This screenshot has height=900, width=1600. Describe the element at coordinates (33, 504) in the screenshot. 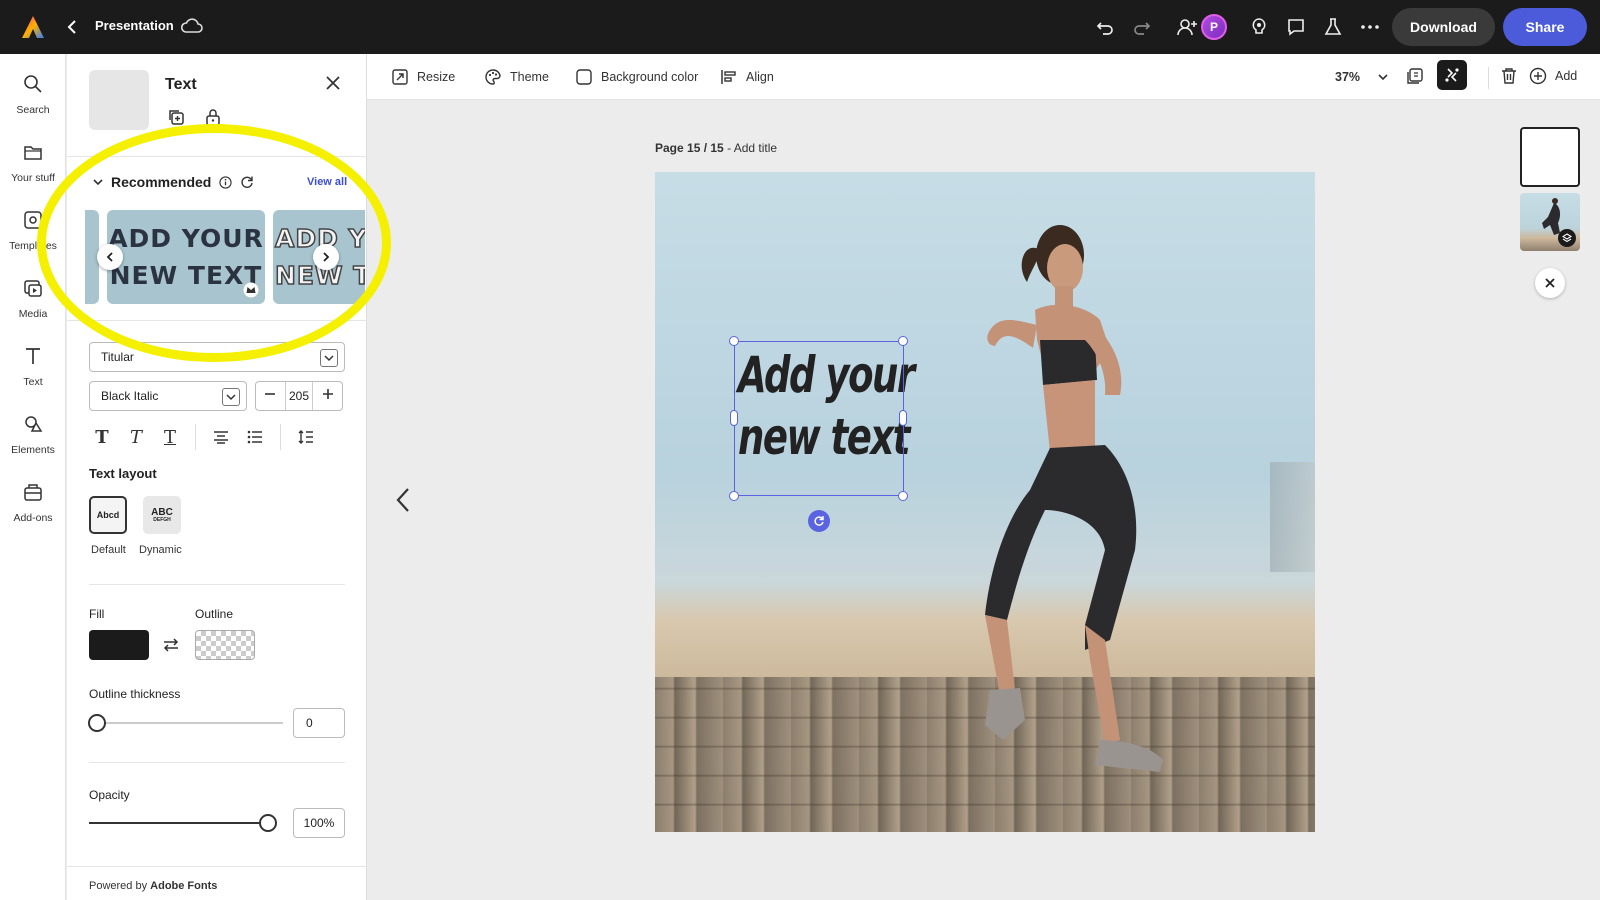

I see `rail-item-add-ons: Add-ons` at that location.